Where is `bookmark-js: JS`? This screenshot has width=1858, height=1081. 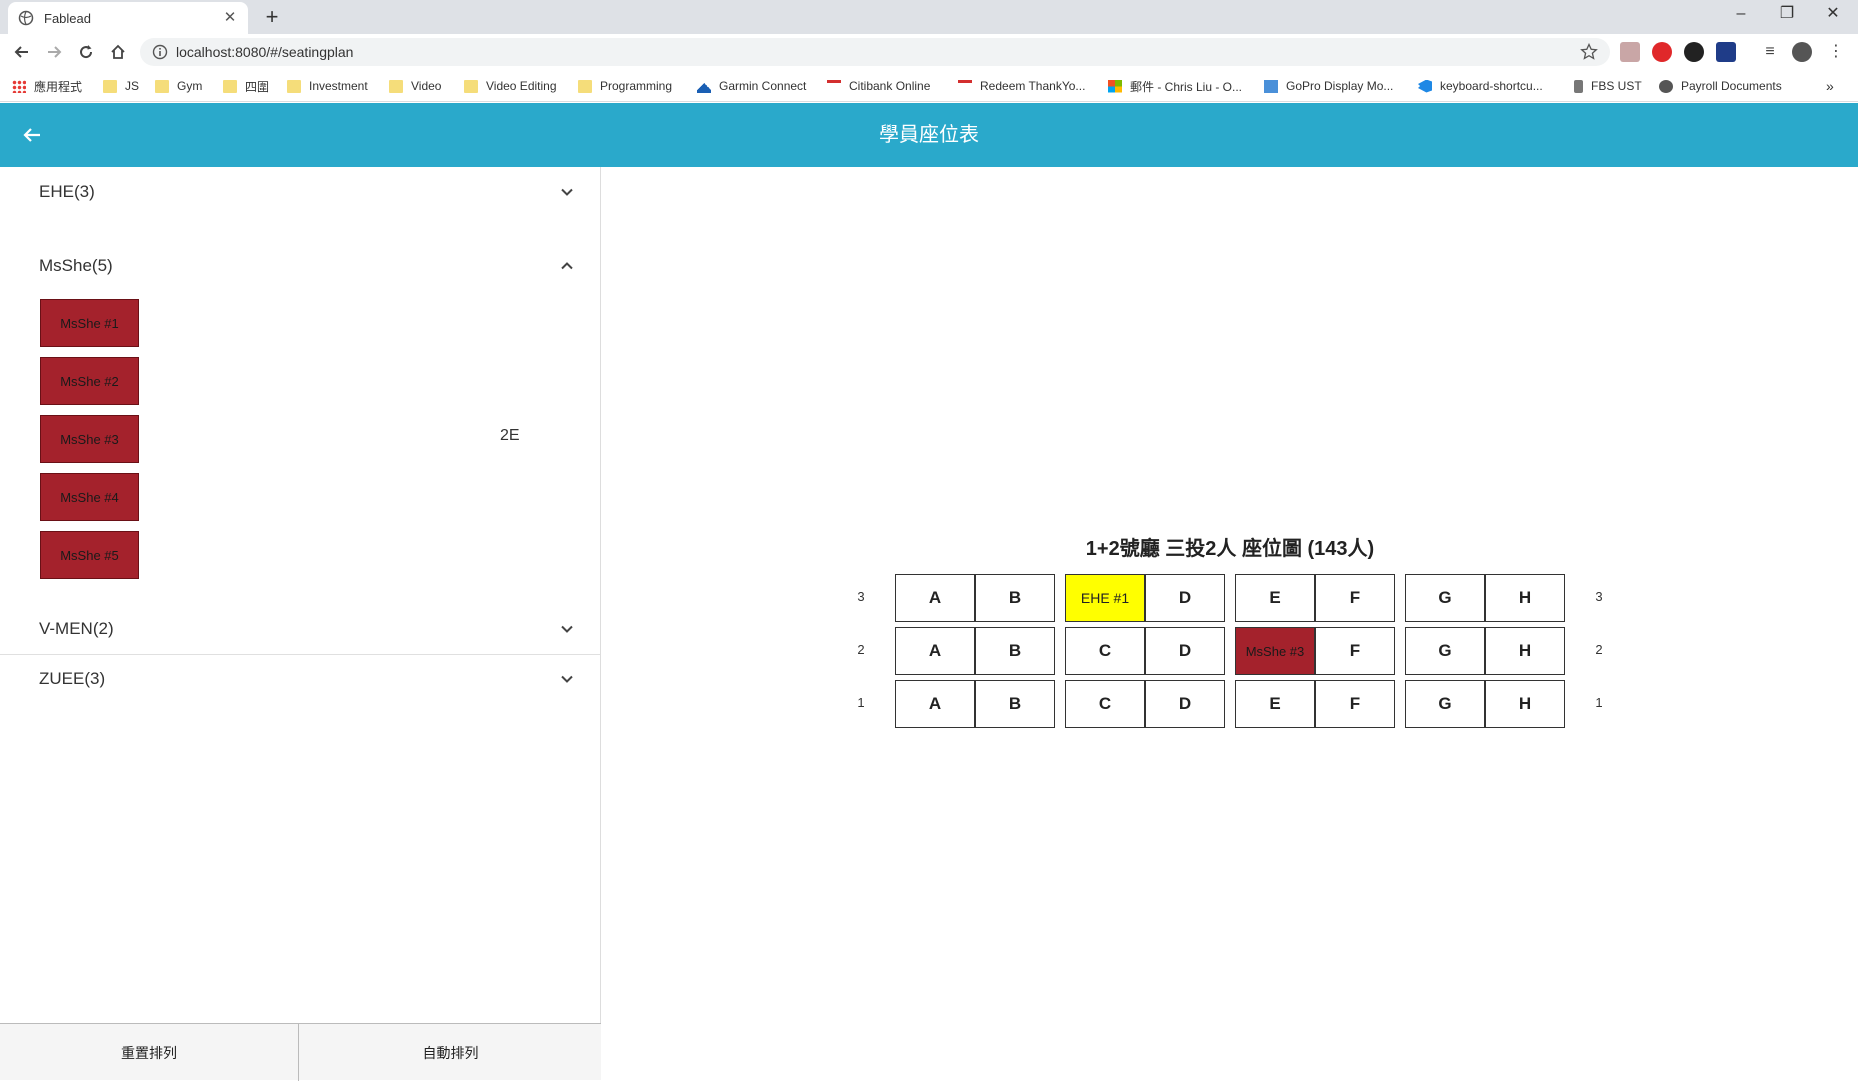 bookmark-js: JS is located at coordinates (121, 86).